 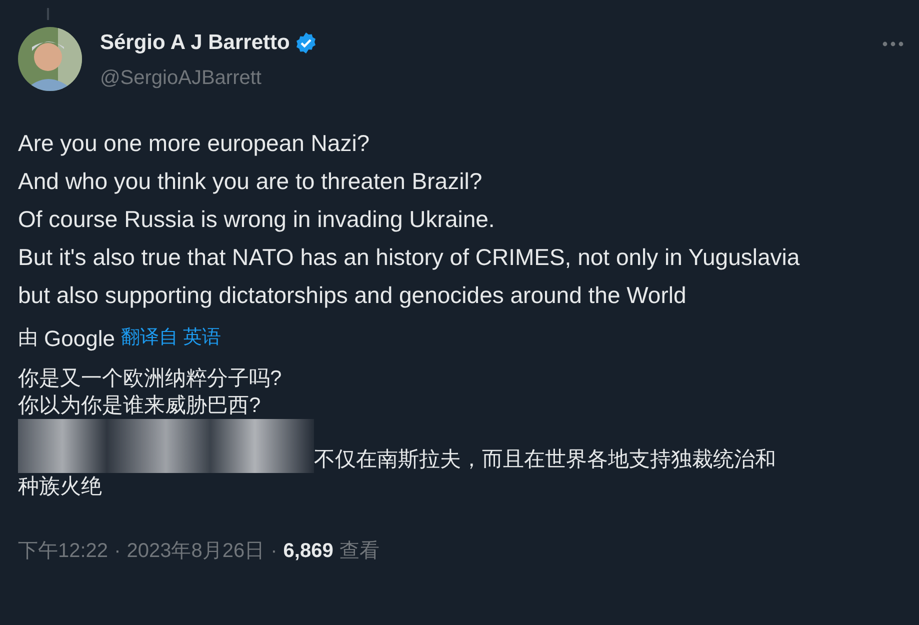 I want to click on translation-text: 种族火绝, so click(x=60, y=487).